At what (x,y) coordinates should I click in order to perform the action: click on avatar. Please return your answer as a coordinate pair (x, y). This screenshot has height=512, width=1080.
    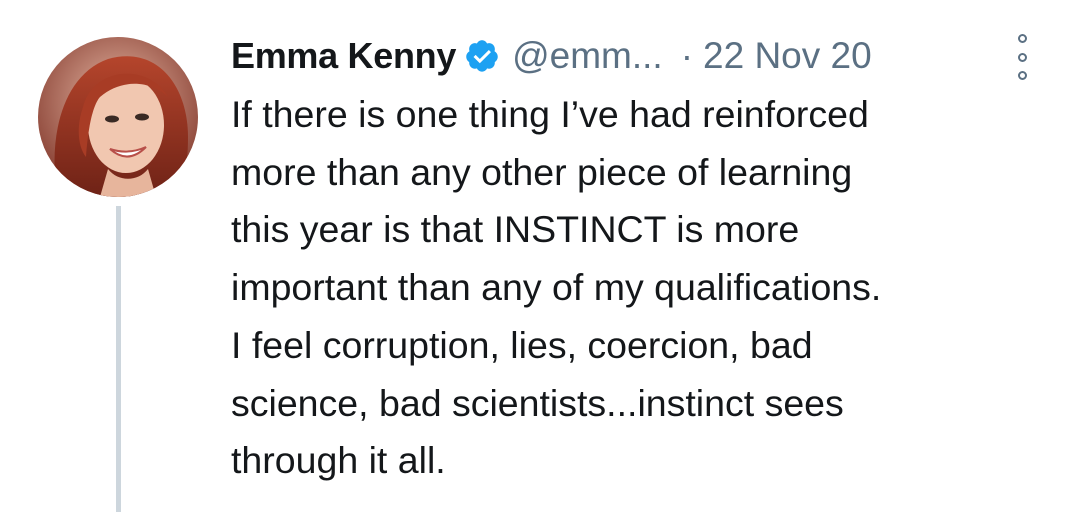
    Looking at the image, I should click on (118, 117).